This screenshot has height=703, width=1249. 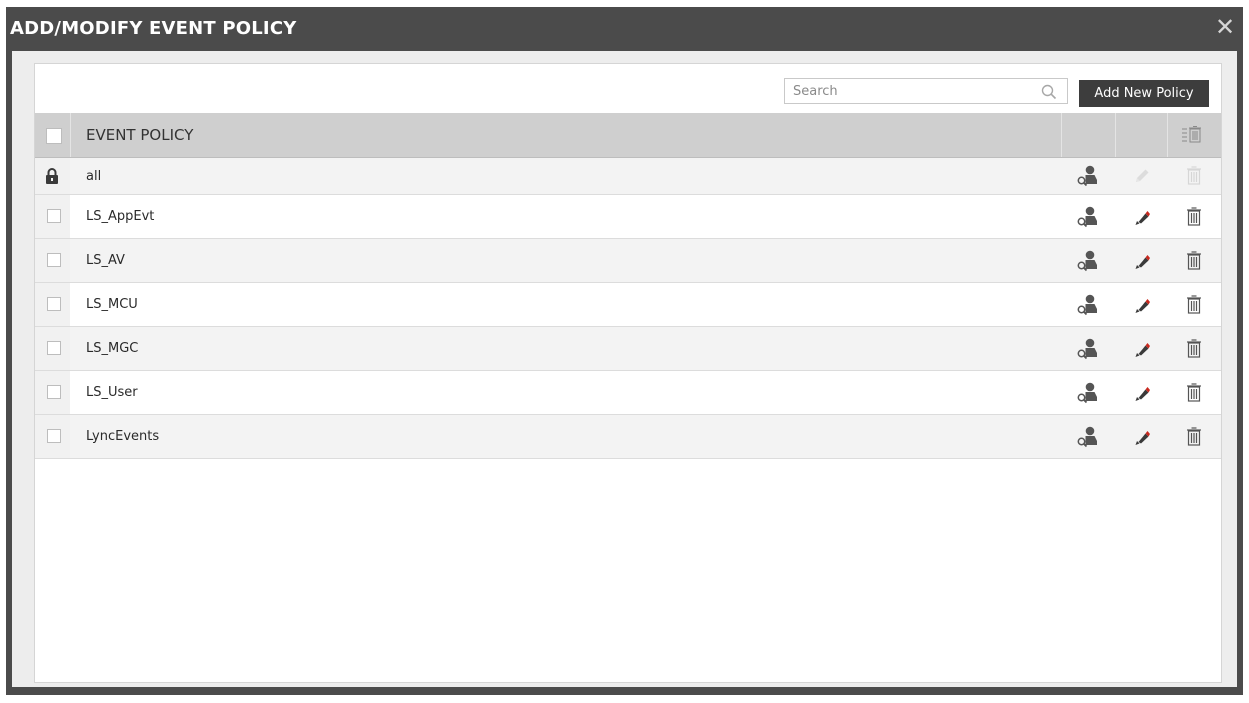 I want to click on policy-name: LS_AV, so click(x=105, y=260).